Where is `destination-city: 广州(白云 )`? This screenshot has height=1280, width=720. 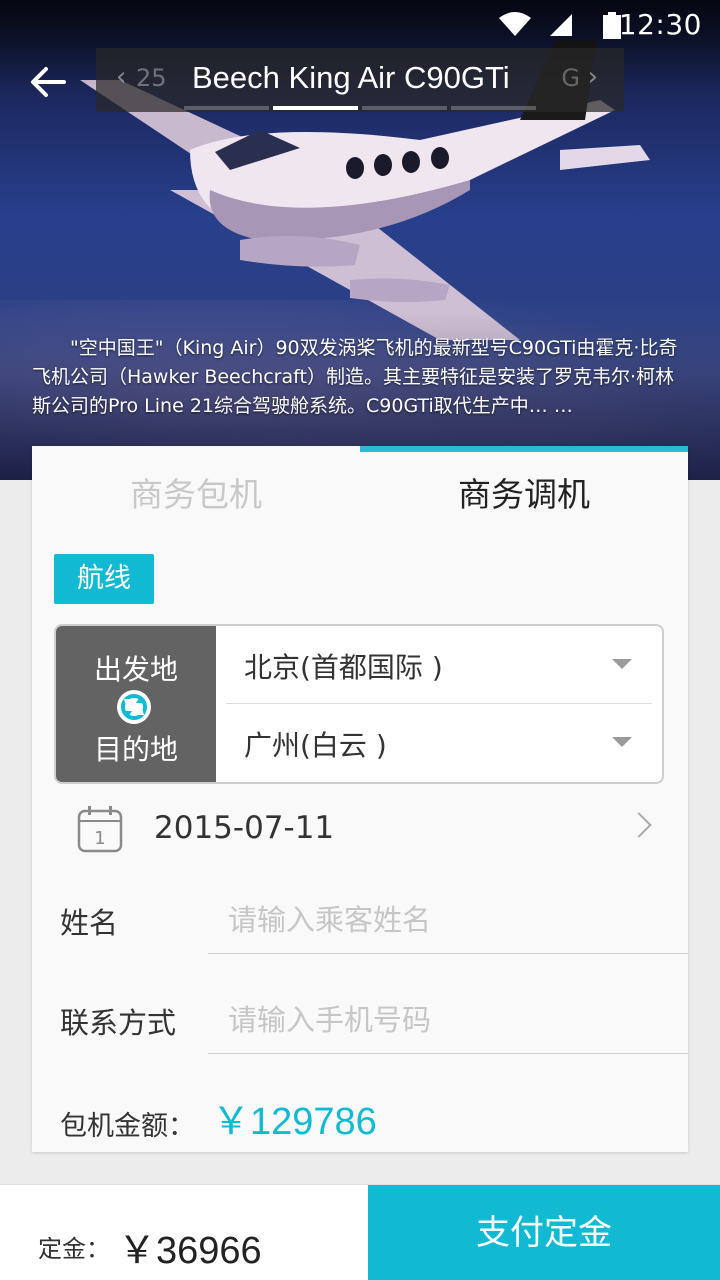
destination-city: 广州(白云 ) is located at coordinates (315, 745).